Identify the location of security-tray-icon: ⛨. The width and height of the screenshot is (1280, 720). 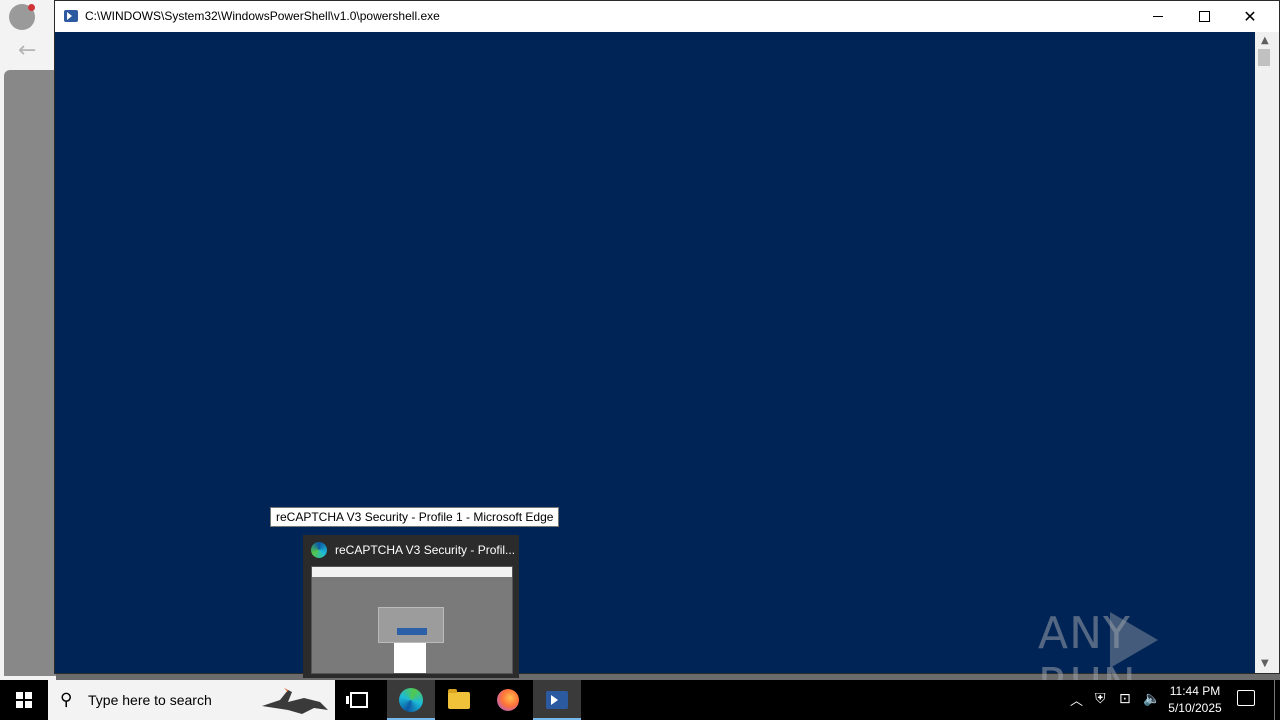
(1100, 699).